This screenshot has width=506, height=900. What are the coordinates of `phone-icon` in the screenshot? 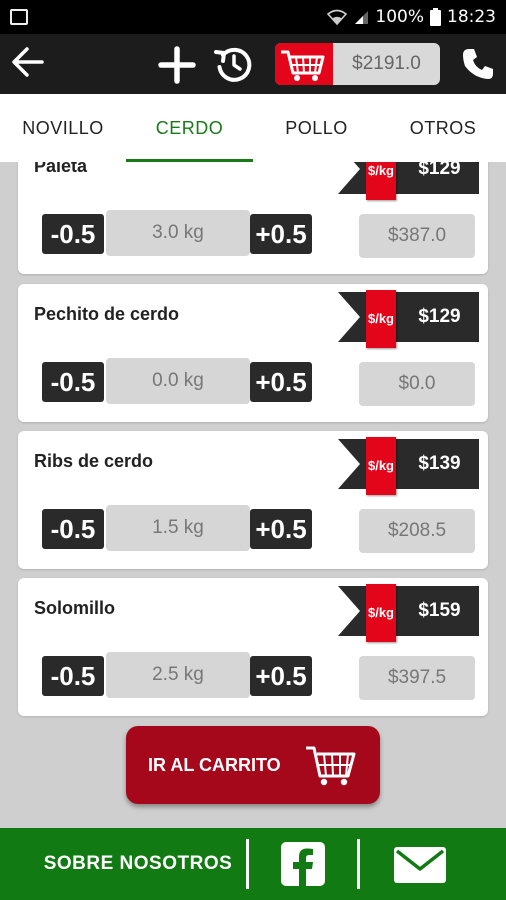 It's located at (478, 64).